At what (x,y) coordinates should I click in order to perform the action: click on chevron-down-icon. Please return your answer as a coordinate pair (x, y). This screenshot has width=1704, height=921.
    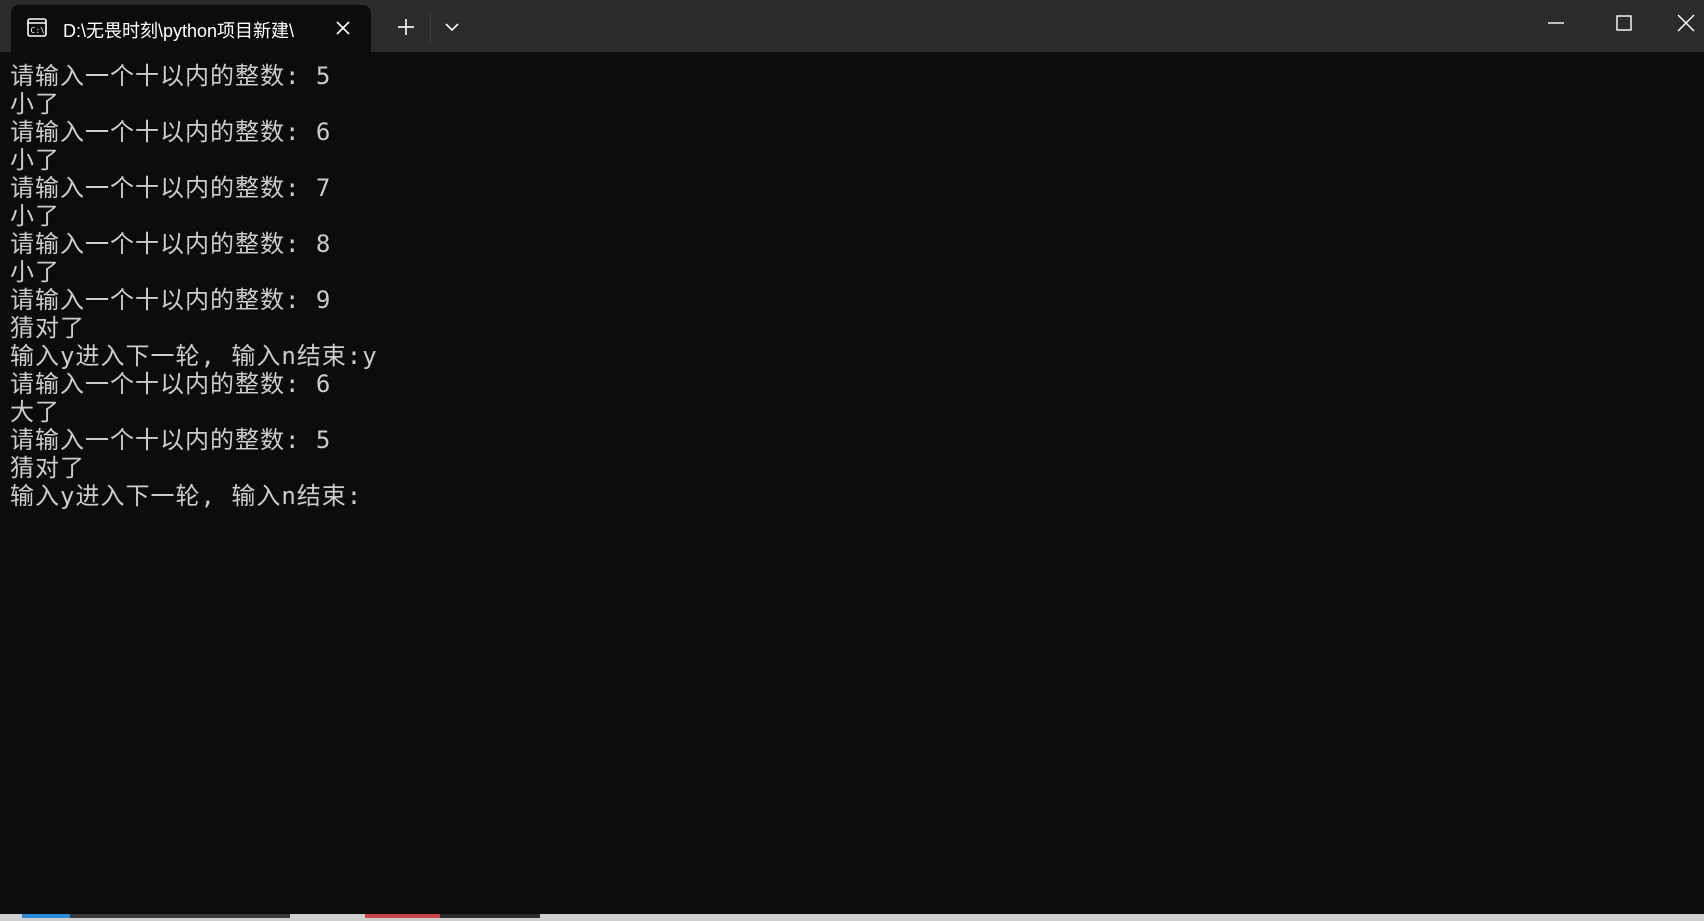
    Looking at the image, I should click on (452, 27).